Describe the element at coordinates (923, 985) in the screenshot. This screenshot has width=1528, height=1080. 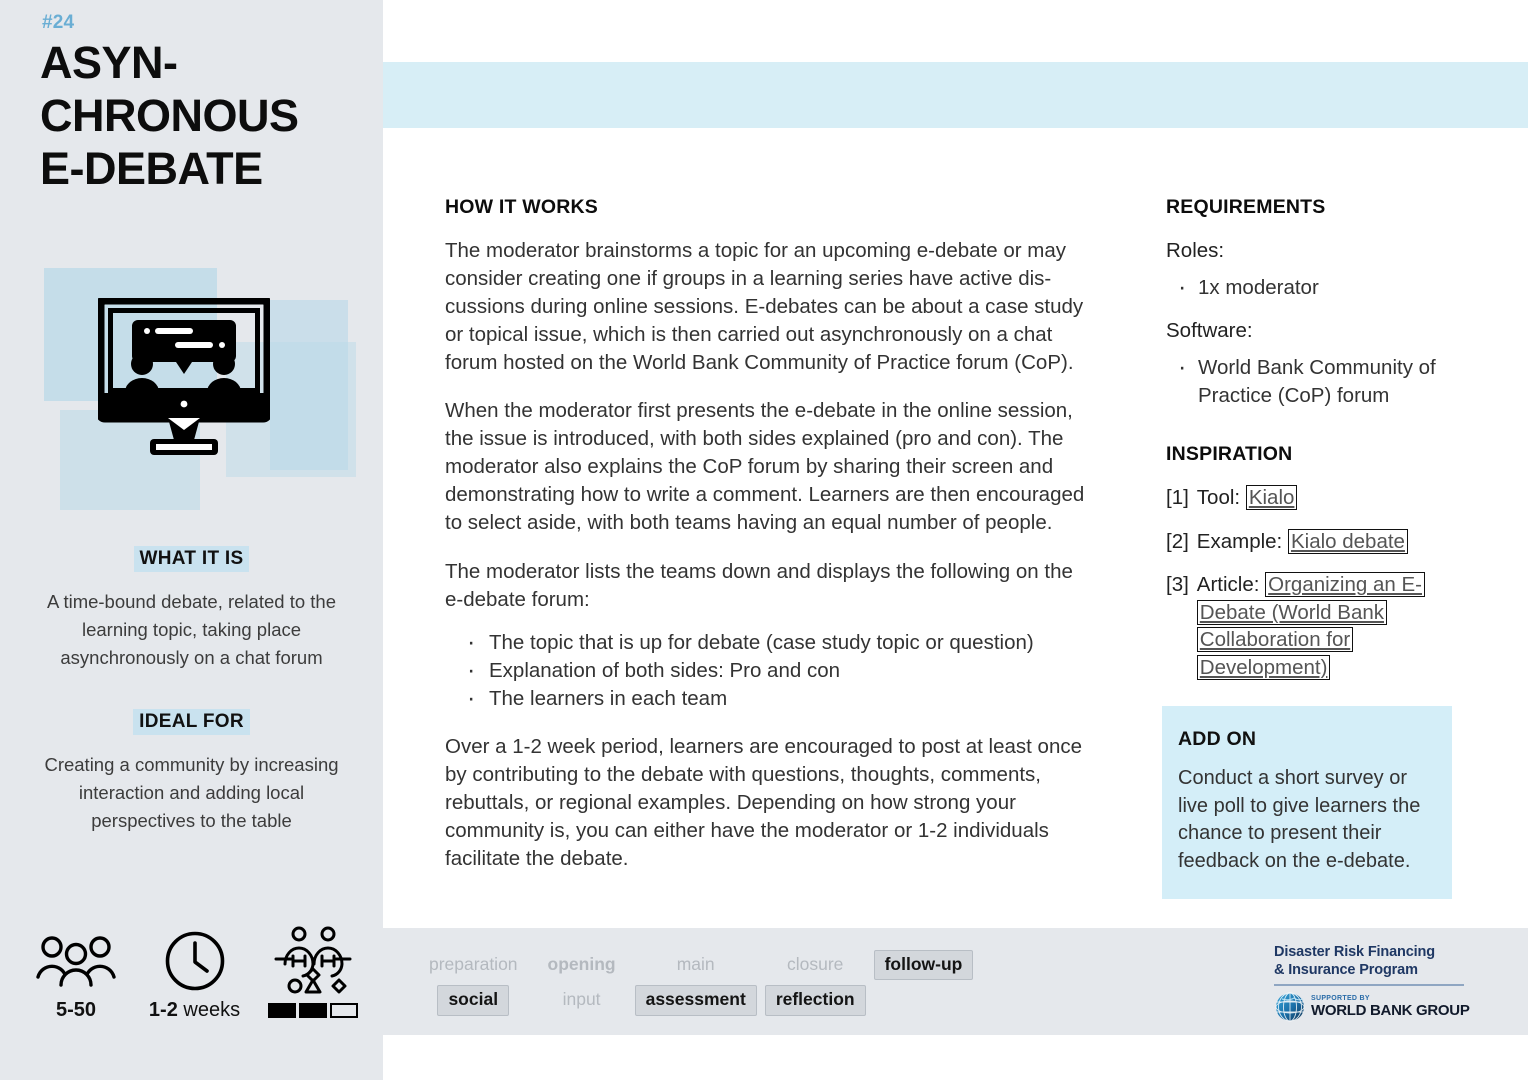
I see `tag-column-followup: follow-up x` at that location.